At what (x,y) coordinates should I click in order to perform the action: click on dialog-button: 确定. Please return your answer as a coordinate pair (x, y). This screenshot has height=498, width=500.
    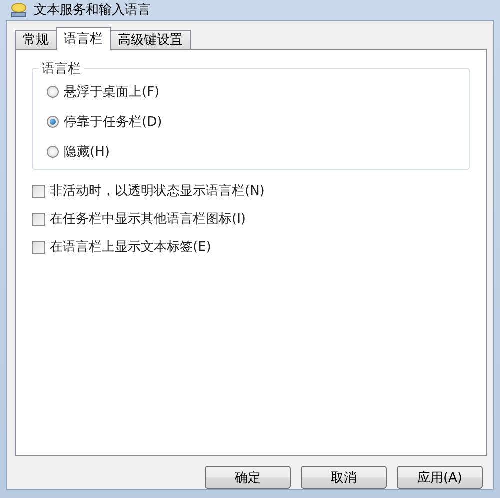
    Looking at the image, I should click on (248, 477).